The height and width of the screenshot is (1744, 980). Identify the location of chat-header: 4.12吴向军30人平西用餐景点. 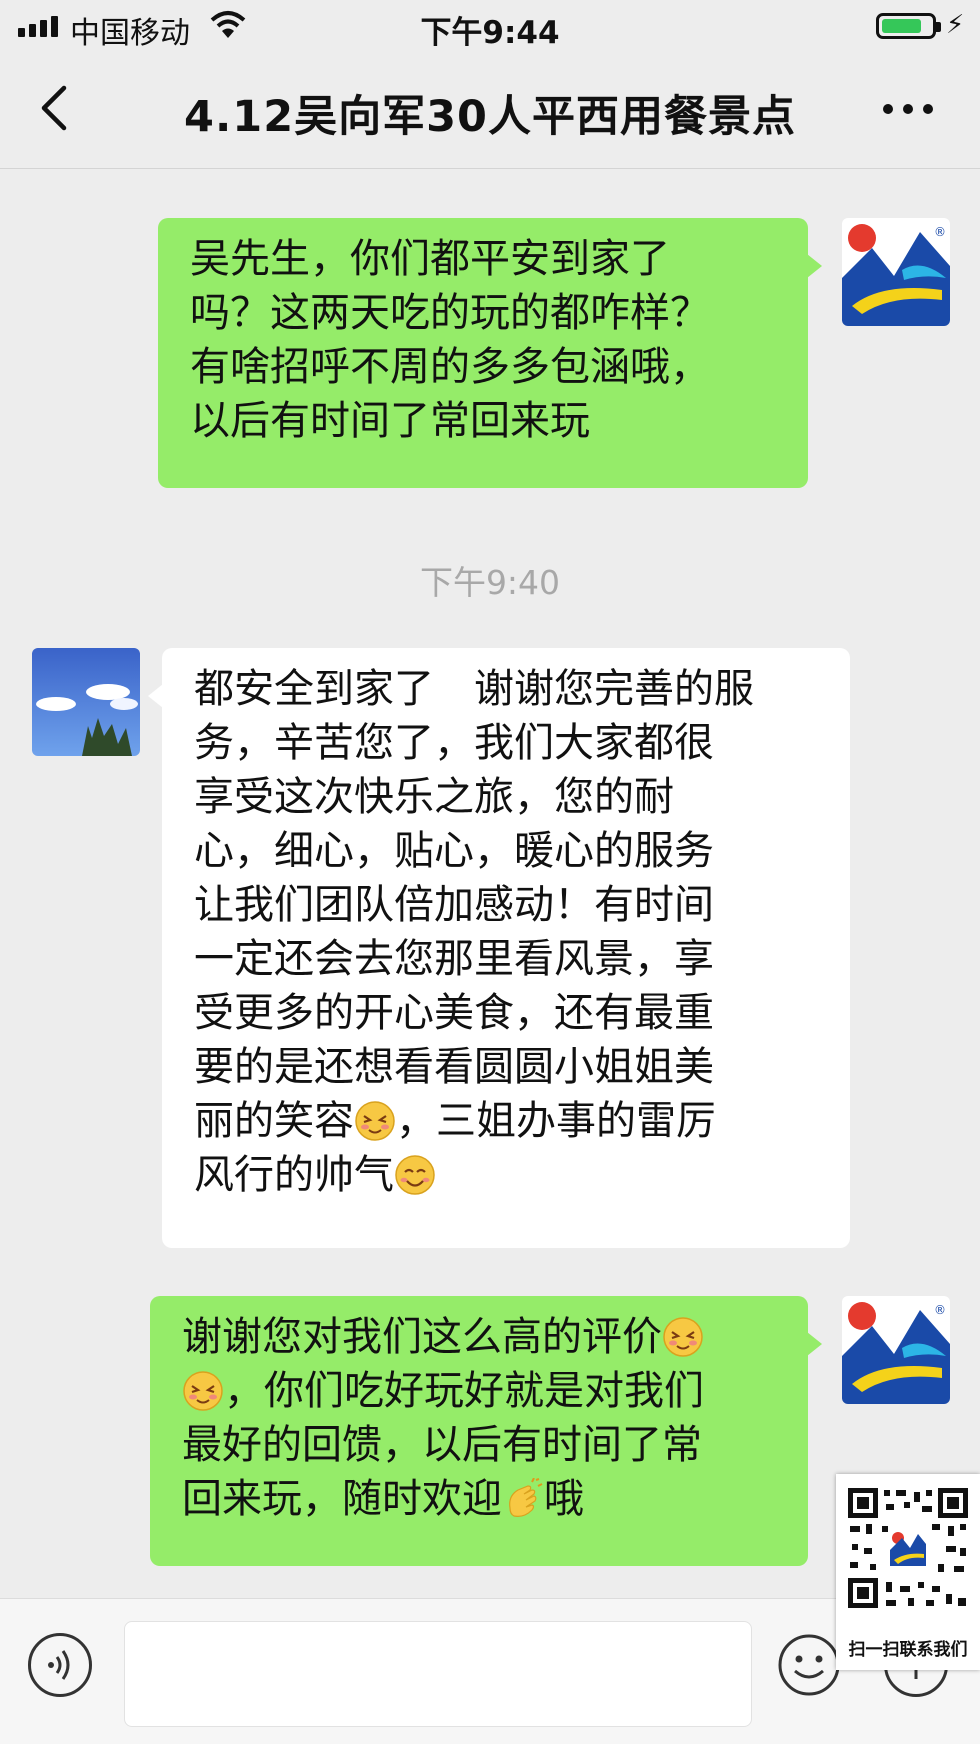
(490, 110).